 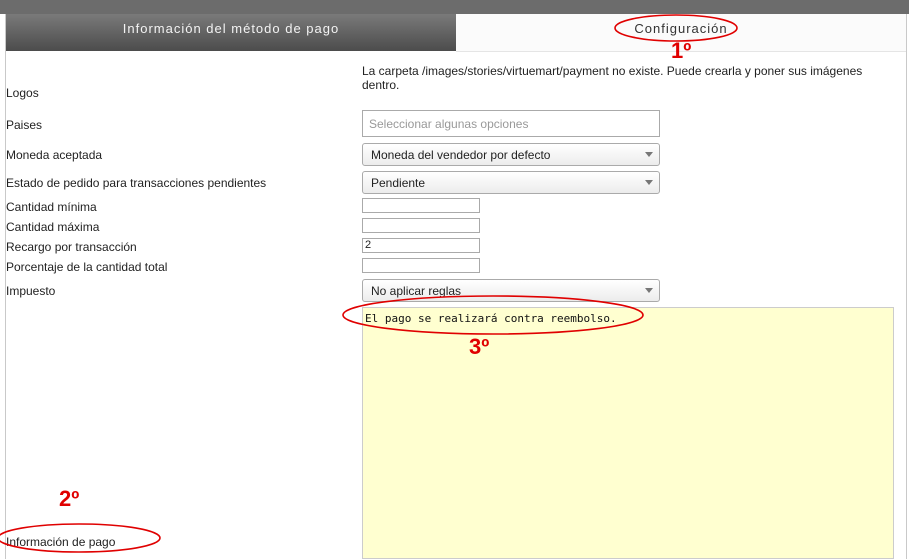 I want to click on currency-label: Moneda aceptada, so click(x=54, y=155).